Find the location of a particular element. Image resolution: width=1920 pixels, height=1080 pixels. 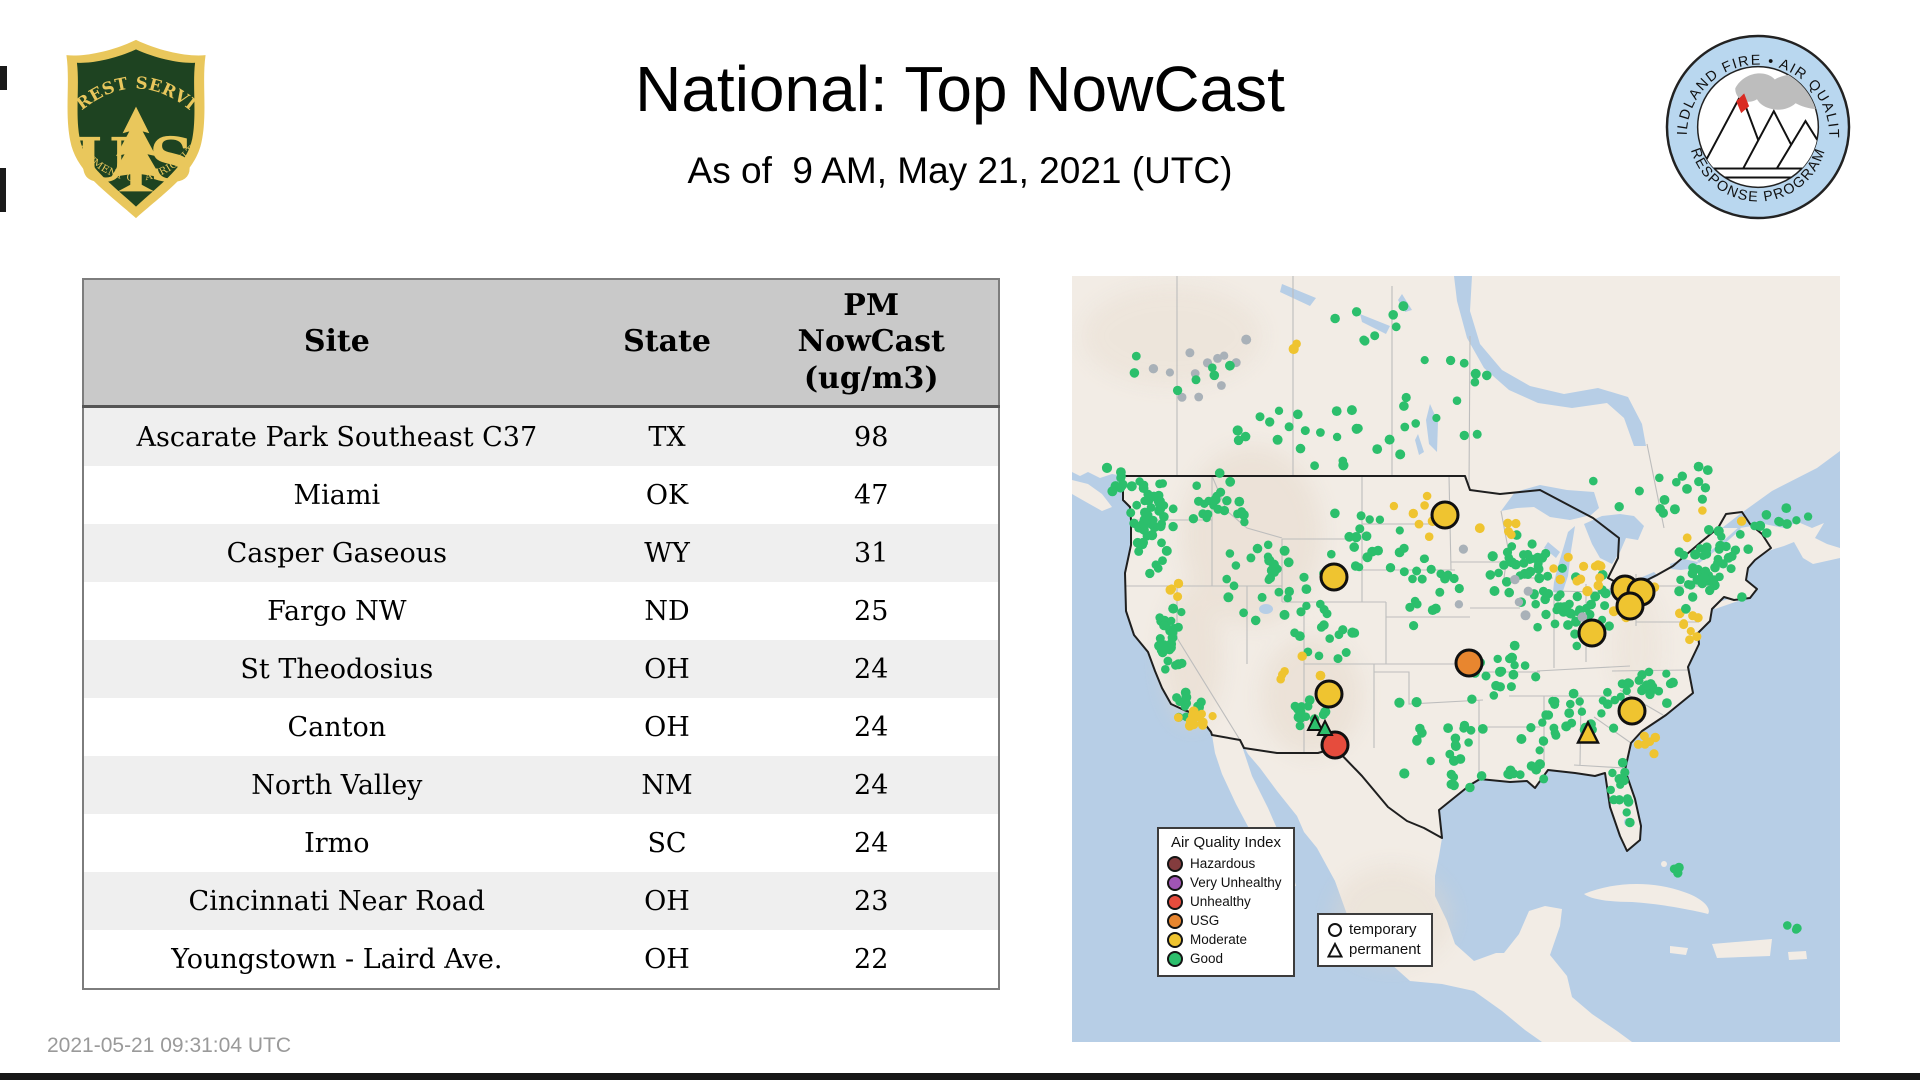

aqi-legend-item: Moderate is located at coordinates (1226, 939).